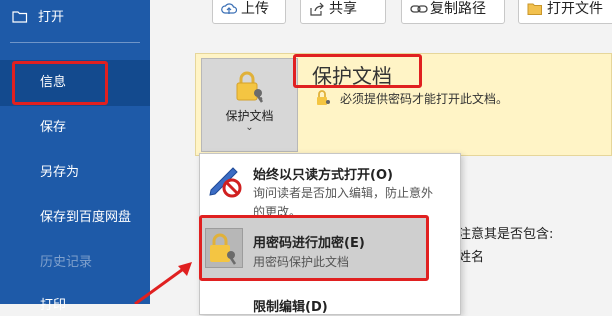 The width and height of the screenshot is (612, 316). What do you see at coordinates (575, 9) in the screenshot?
I see `open-location-label: 打开文件` at bounding box center [575, 9].